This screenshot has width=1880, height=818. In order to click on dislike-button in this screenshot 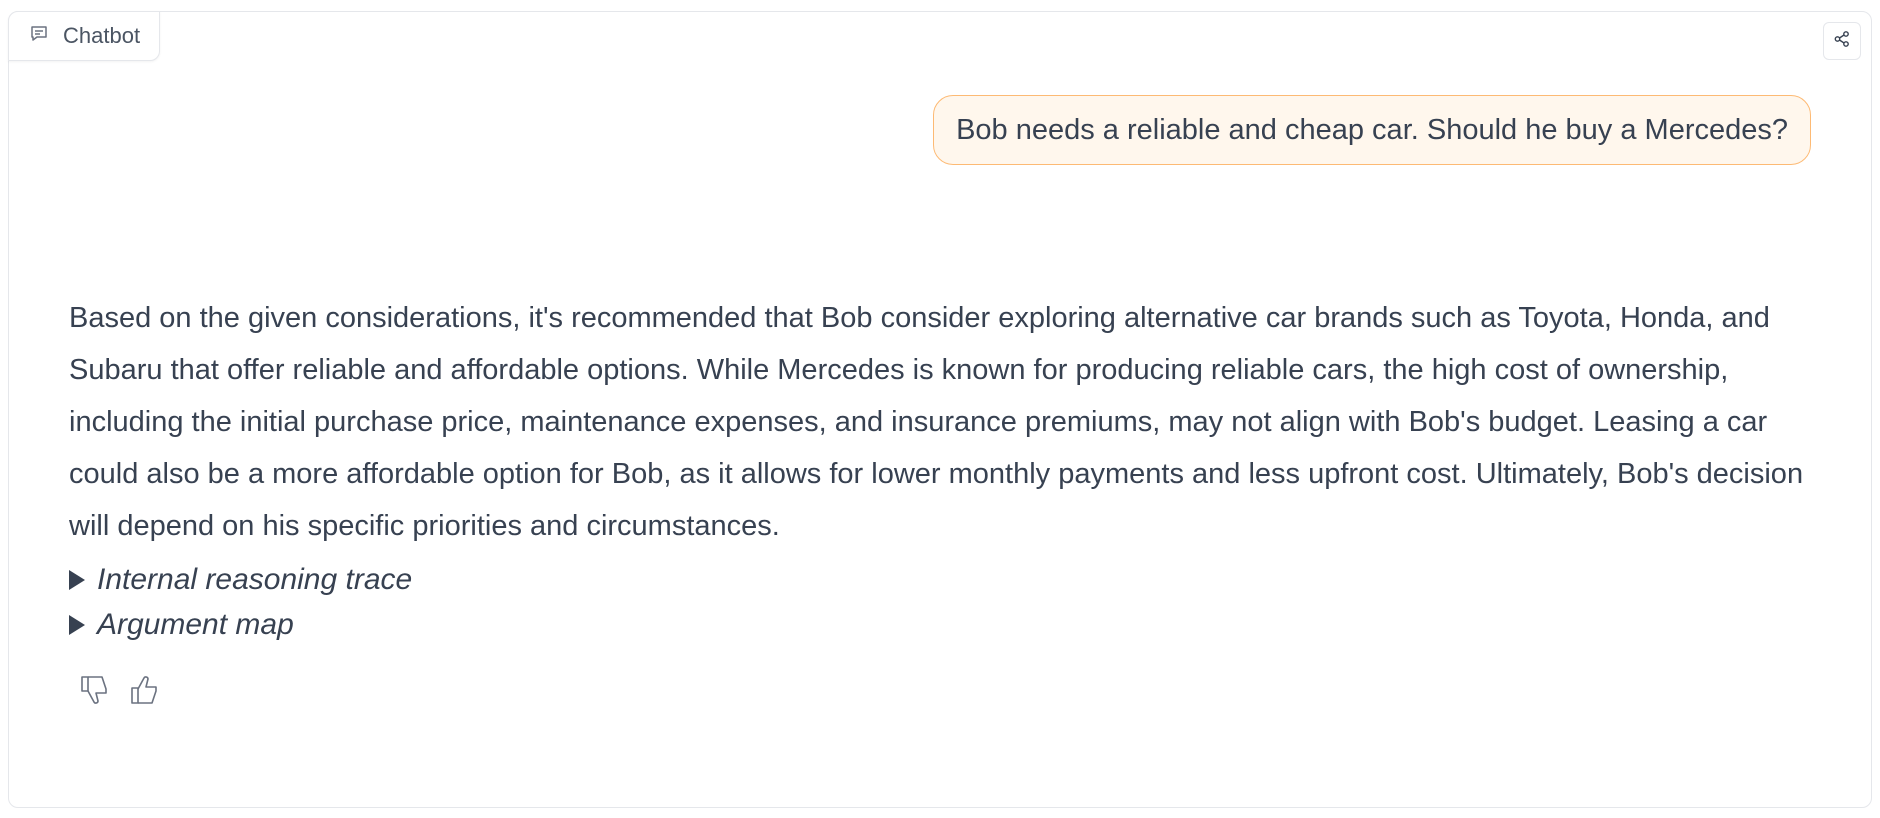, I will do `click(95, 692)`.